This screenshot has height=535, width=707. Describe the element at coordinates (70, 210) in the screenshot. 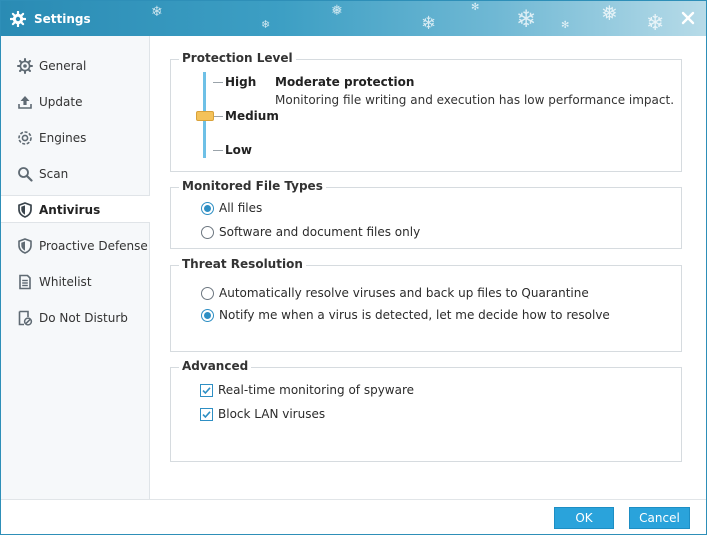

I see `sidebar-item-label: Antivirus` at that location.